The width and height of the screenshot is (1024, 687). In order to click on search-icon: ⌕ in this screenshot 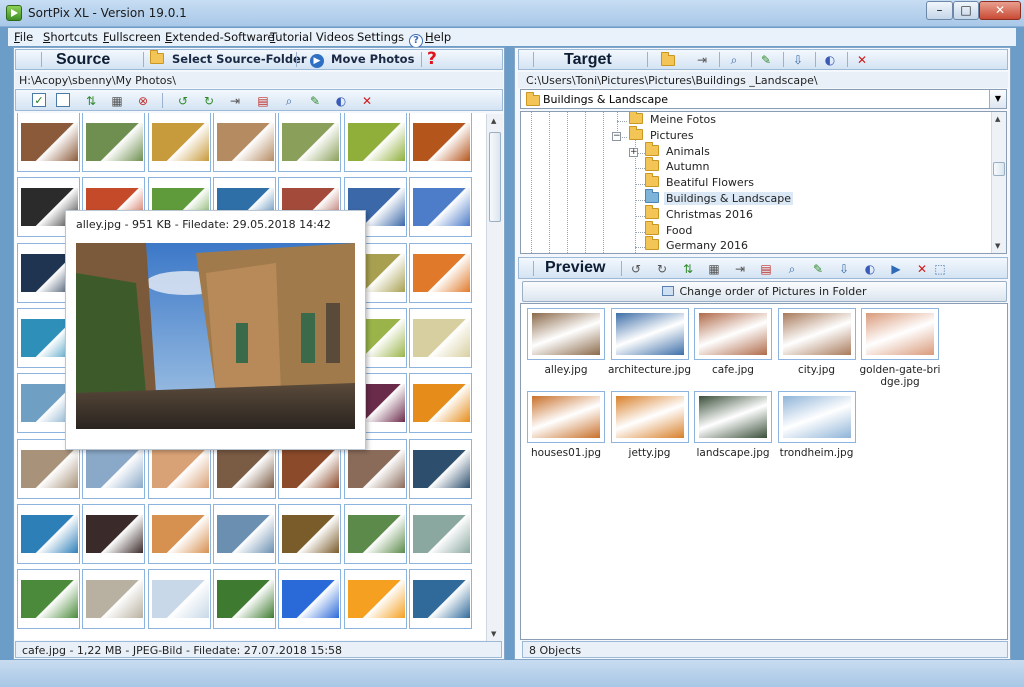, I will do `click(734, 60)`.